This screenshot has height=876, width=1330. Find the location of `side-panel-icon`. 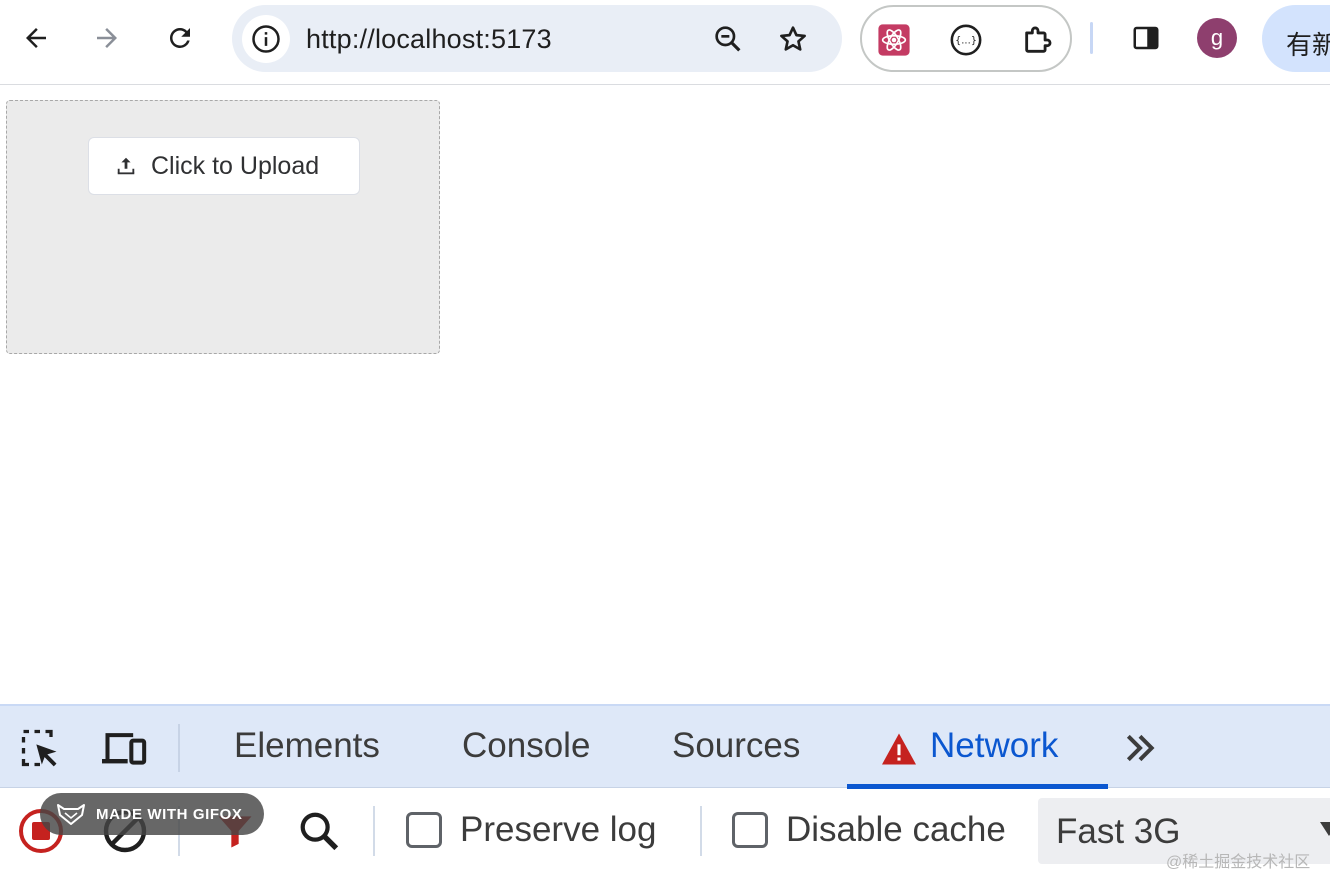

side-panel-icon is located at coordinates (1146, 38).